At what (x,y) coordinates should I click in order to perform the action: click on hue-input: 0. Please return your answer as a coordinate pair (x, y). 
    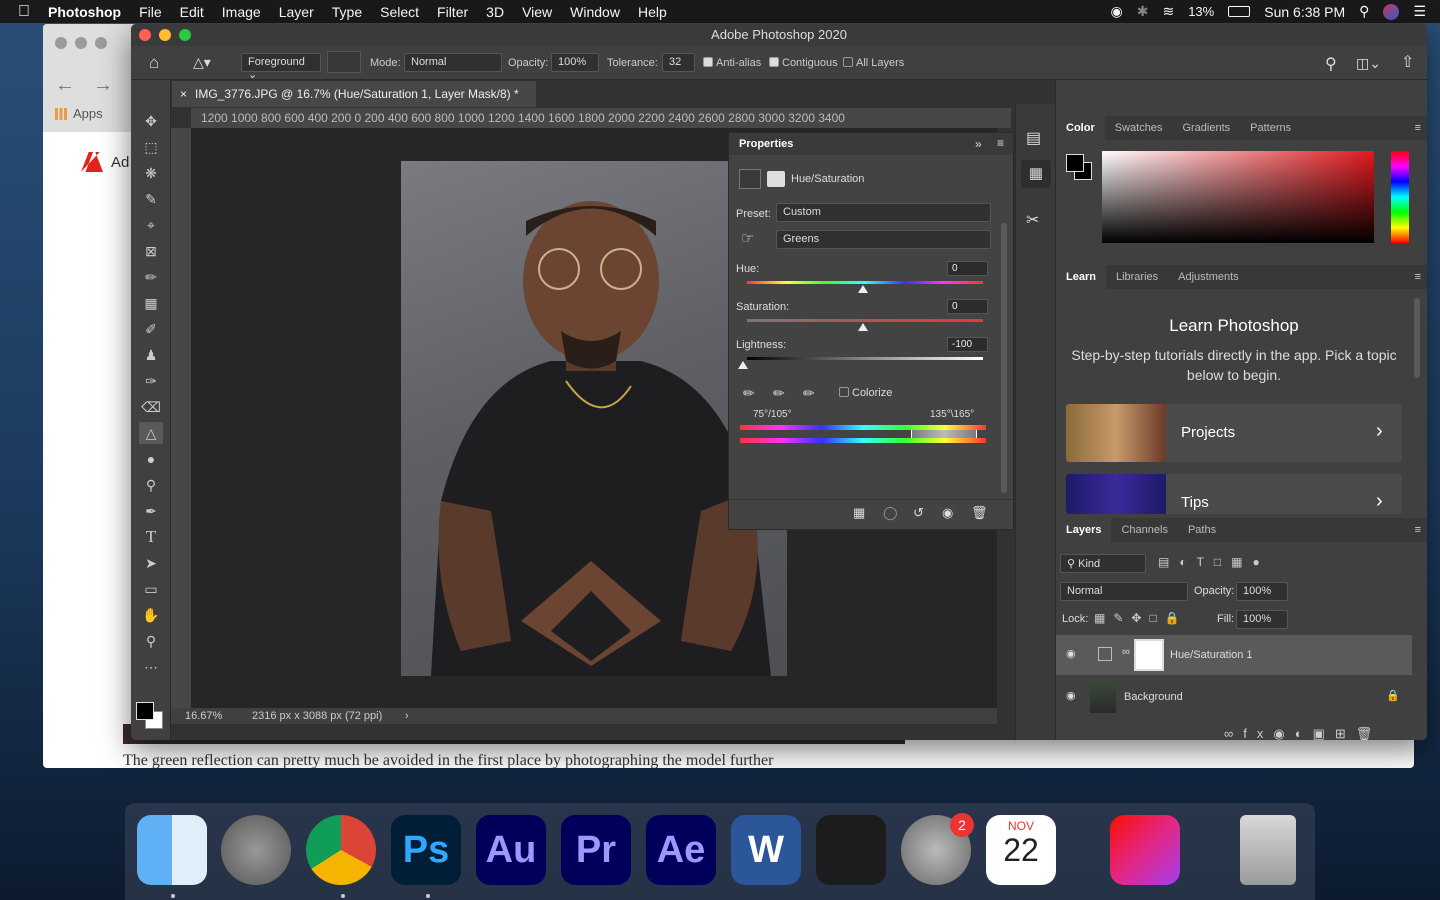
    Looking at the image, I should click on (967, 268).